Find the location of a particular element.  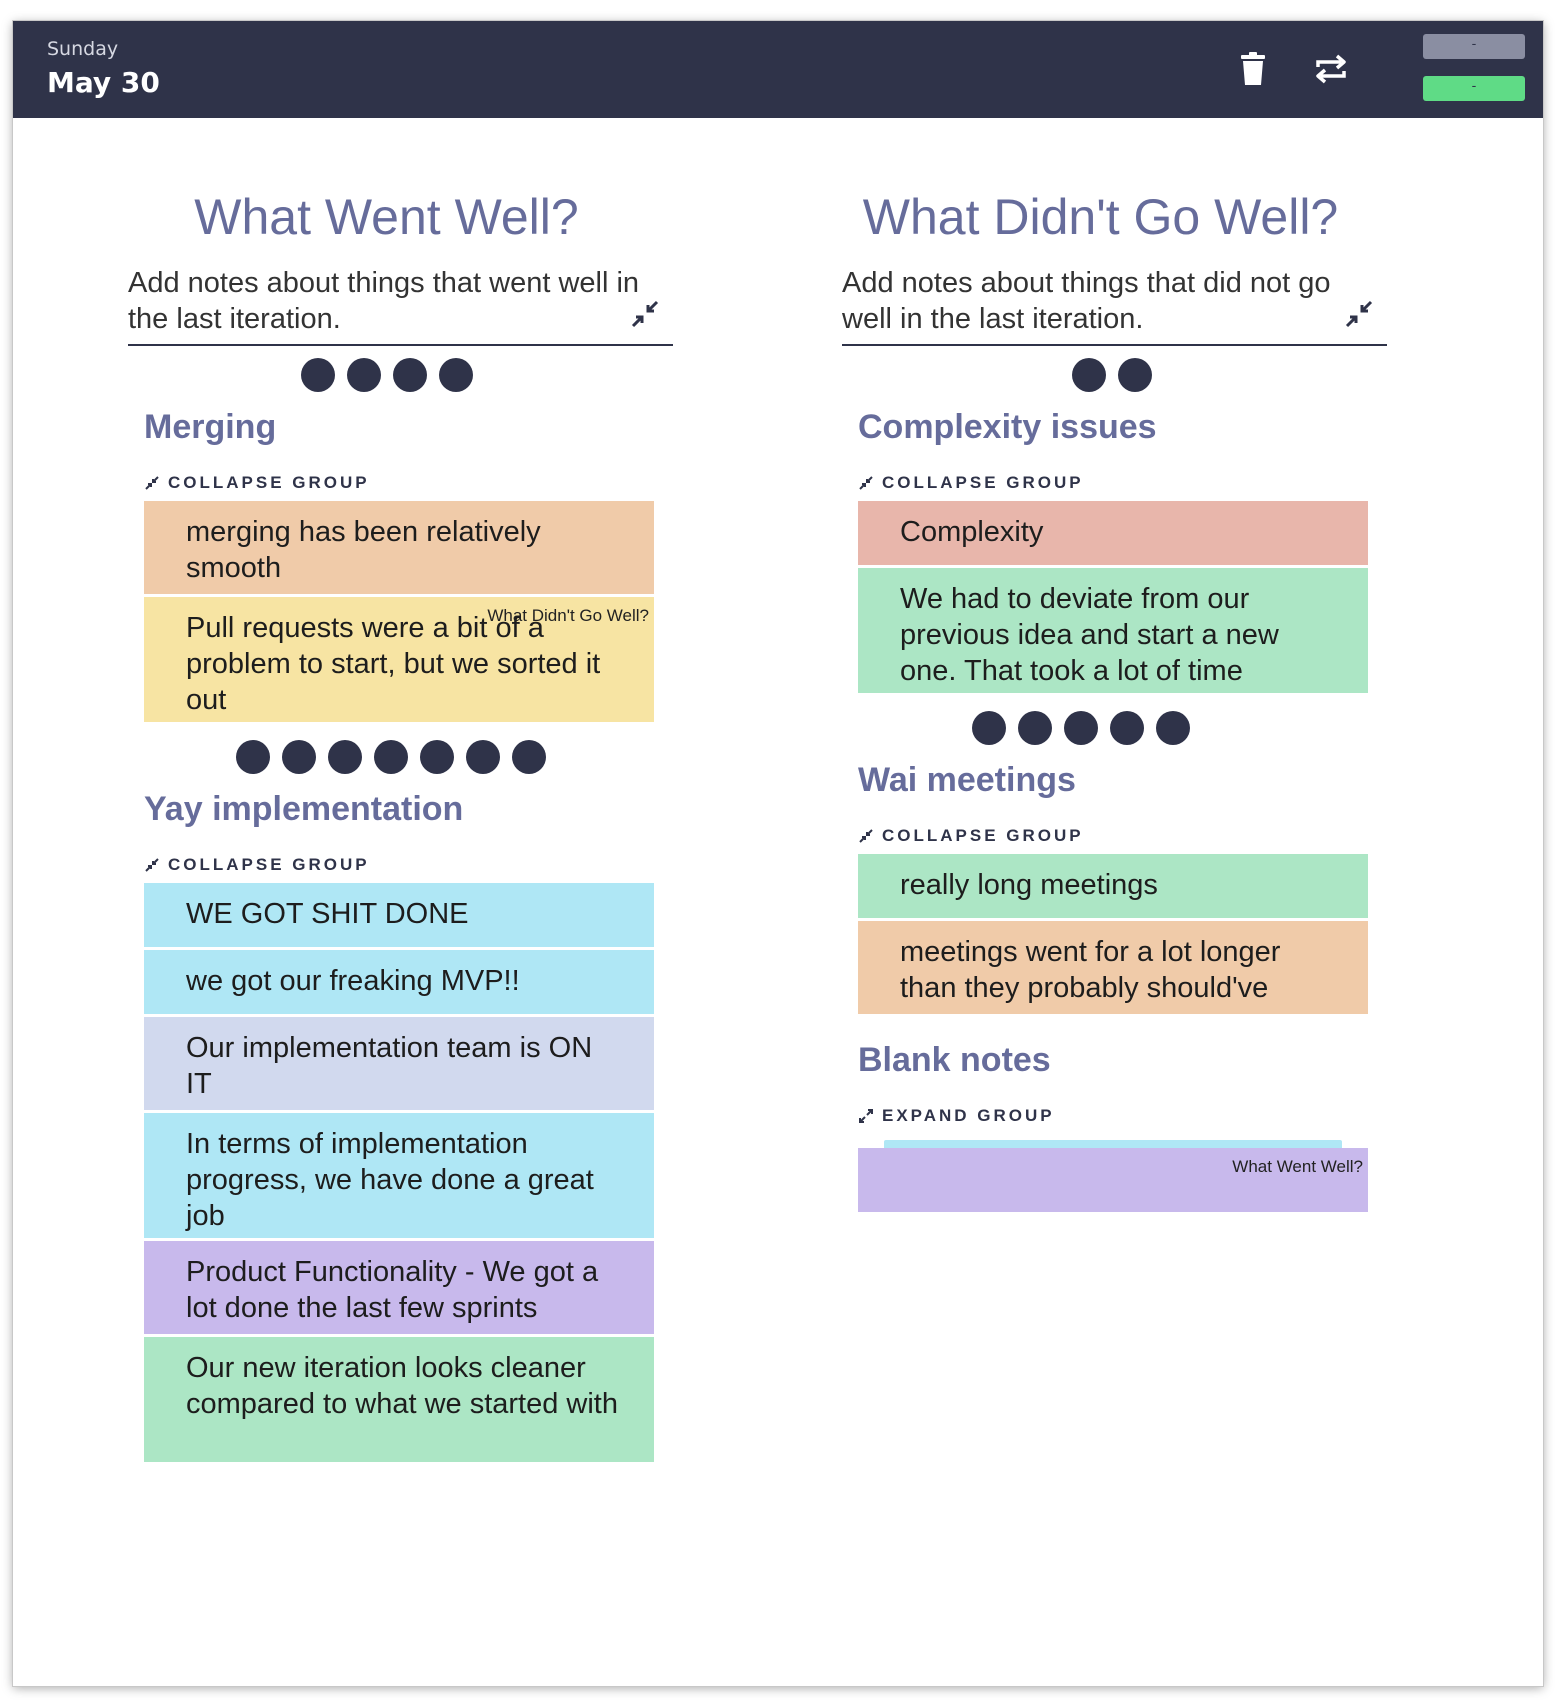

trash-icon is located at coordinates (1253, 69).